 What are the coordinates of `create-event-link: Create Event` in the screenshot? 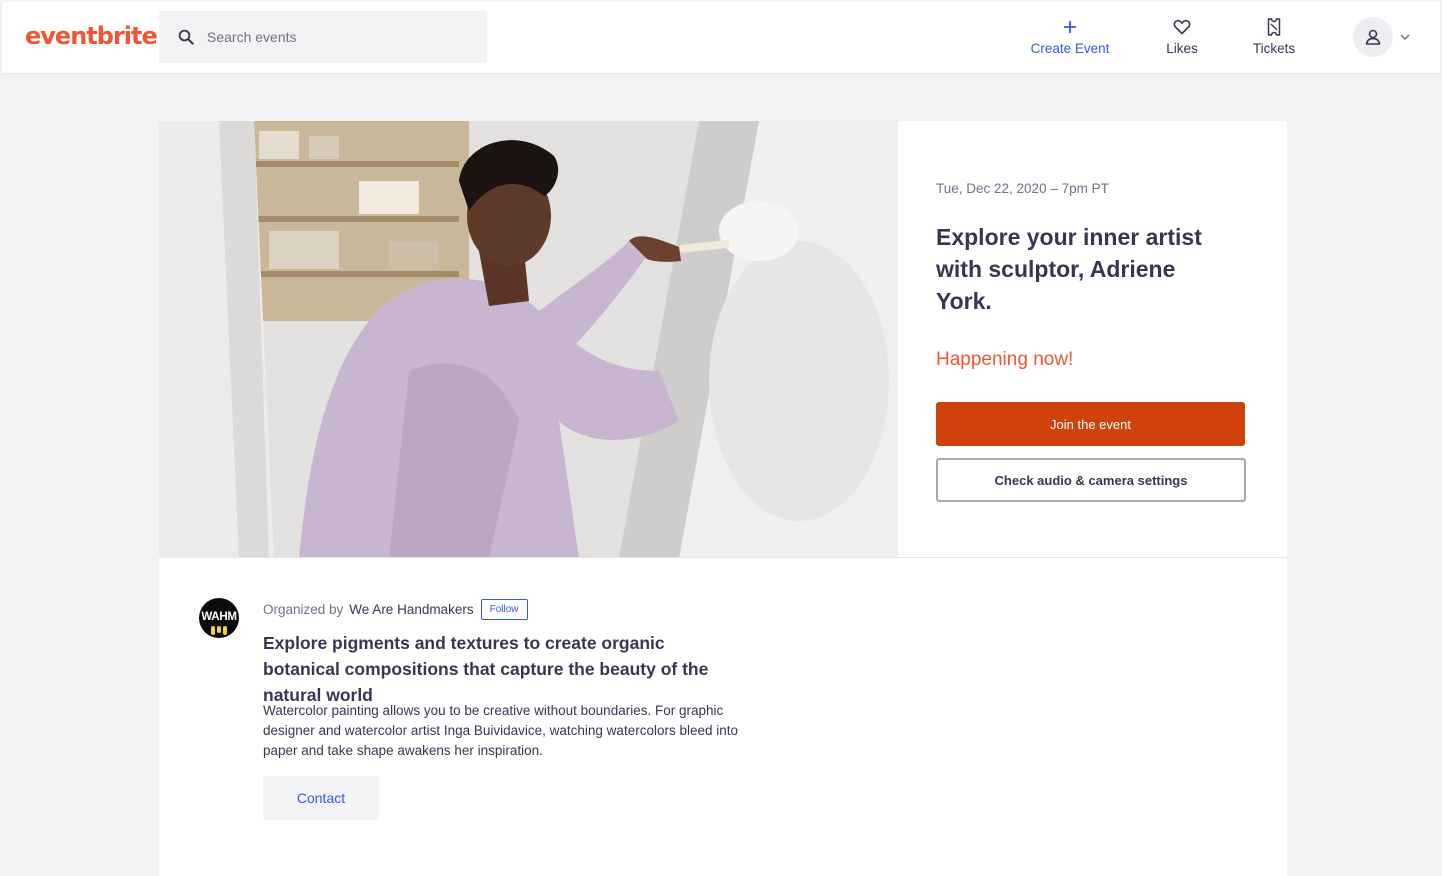 It's located at (1070, 38).